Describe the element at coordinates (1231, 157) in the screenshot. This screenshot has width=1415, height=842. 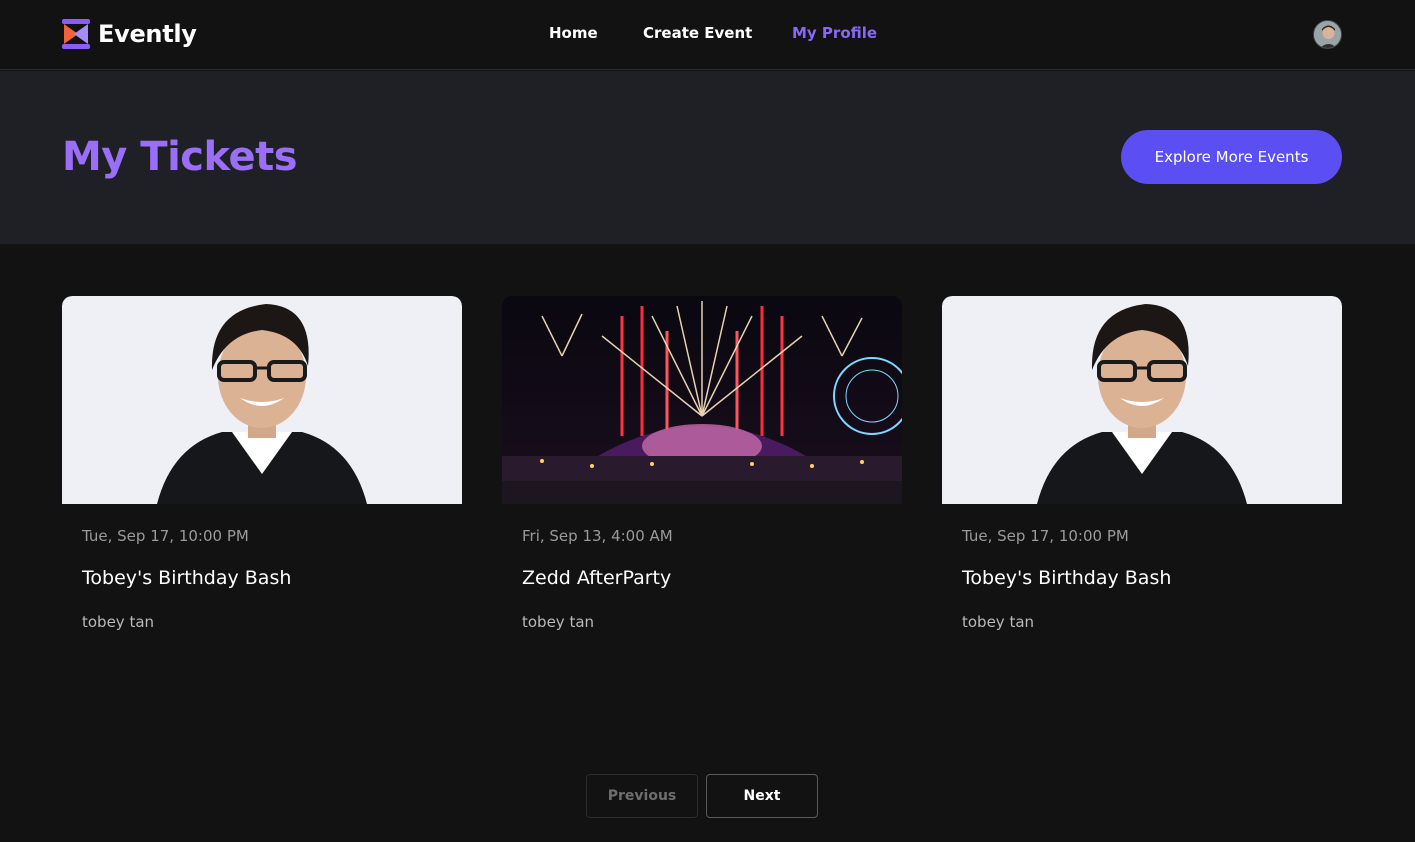
I see `explore-more-events-button: Explore More Events` at that location.